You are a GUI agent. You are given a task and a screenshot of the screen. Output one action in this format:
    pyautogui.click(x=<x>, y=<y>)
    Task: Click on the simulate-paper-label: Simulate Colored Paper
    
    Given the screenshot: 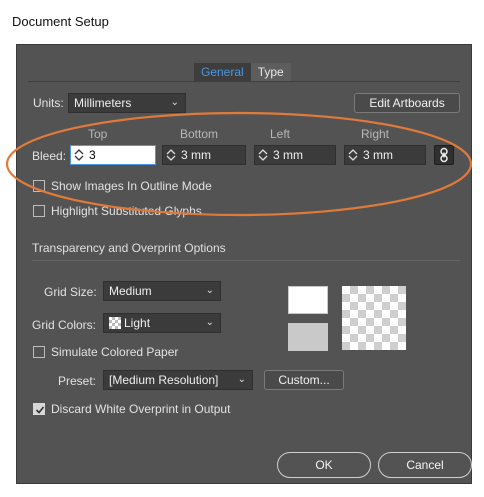 What is the action you would take?
    pyautogui.click(x=115, y=352)
    